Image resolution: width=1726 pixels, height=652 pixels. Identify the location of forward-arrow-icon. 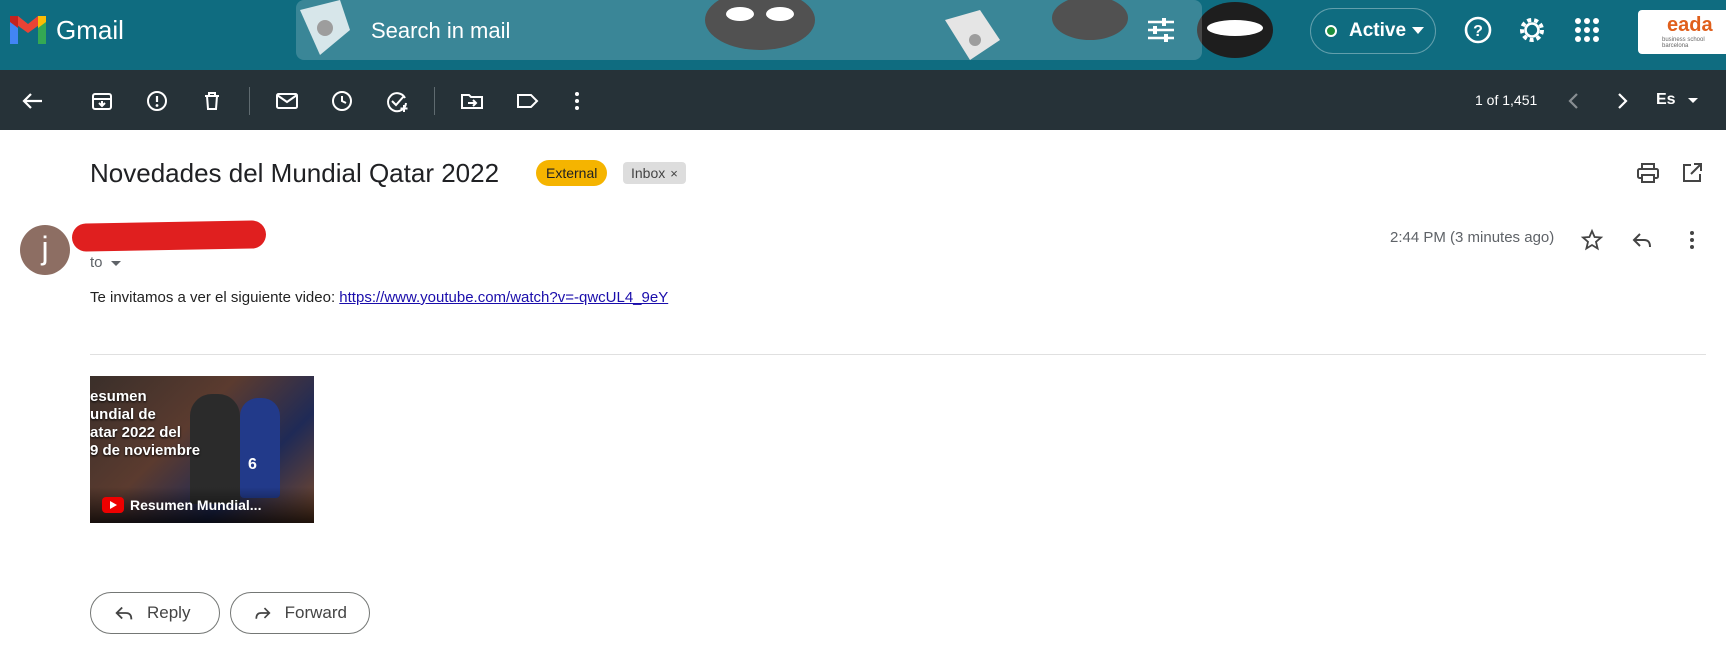
(263, 613).